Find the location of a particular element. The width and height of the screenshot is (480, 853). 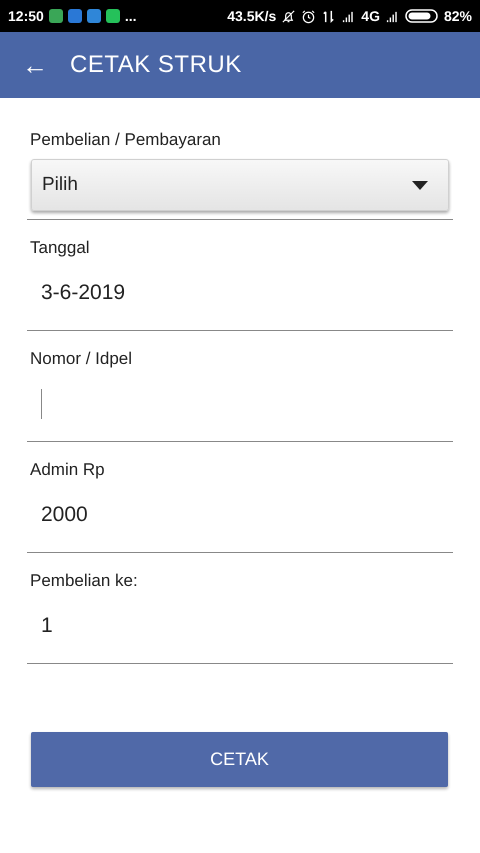

alarm-icon is located at coordinates (308, 16).